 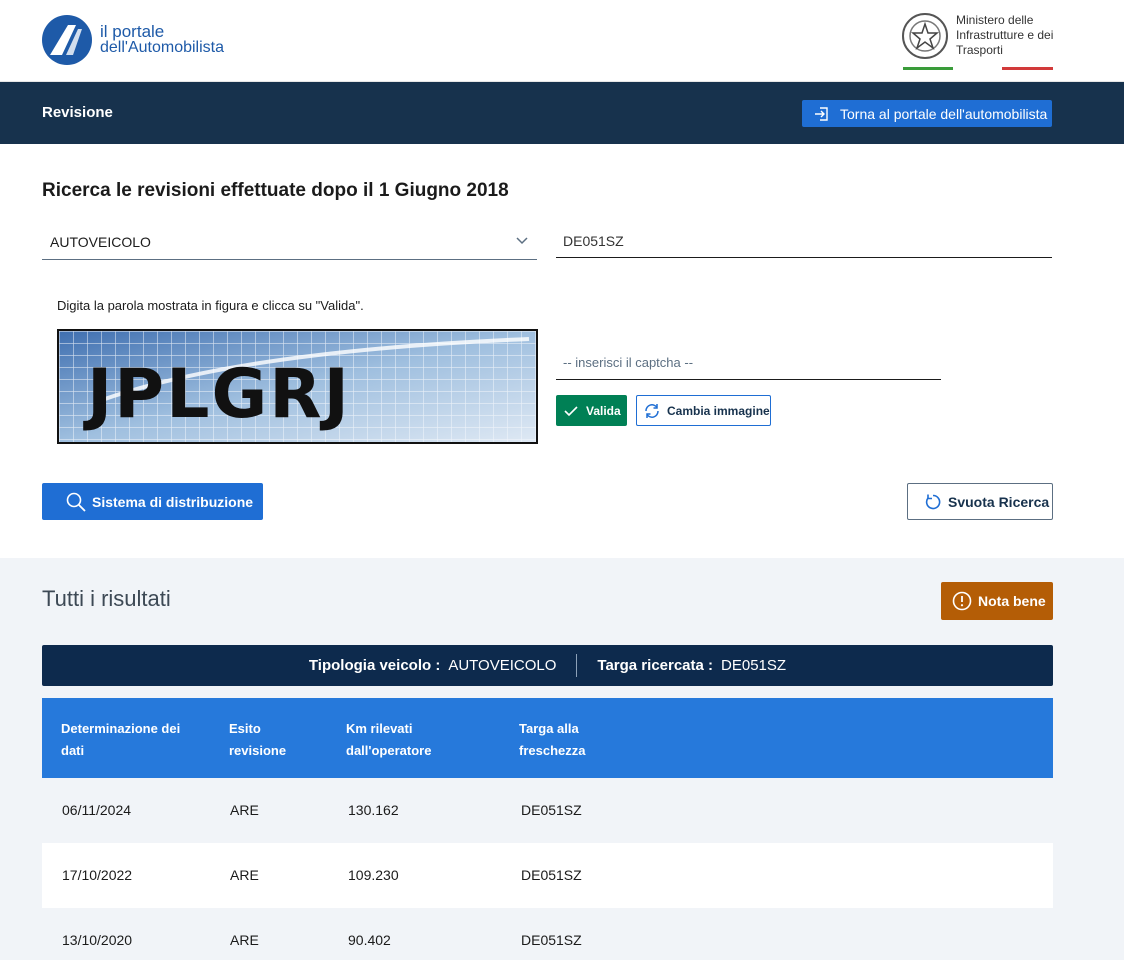 I want to click on logo-line2: dell'Automobilista, so click(x=162, y=47).